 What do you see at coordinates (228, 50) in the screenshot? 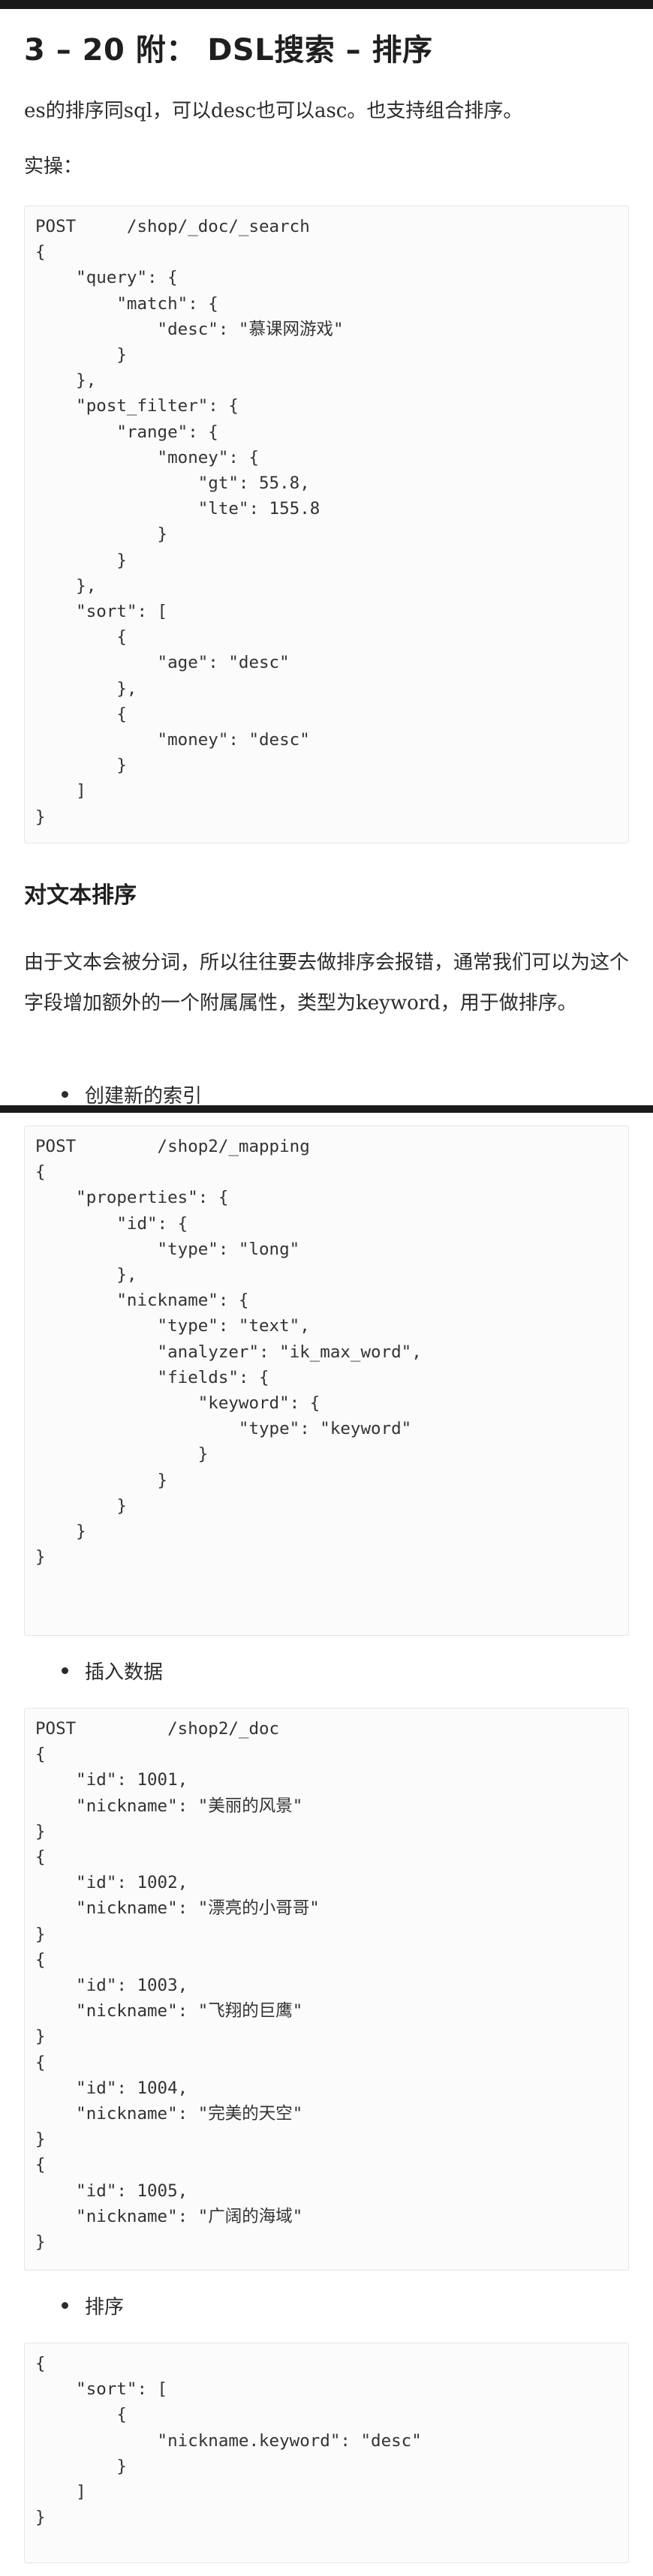
I see `page-title: 3 – 20 附： DSL搜索 – 排序` at bounding box center [228, 50].